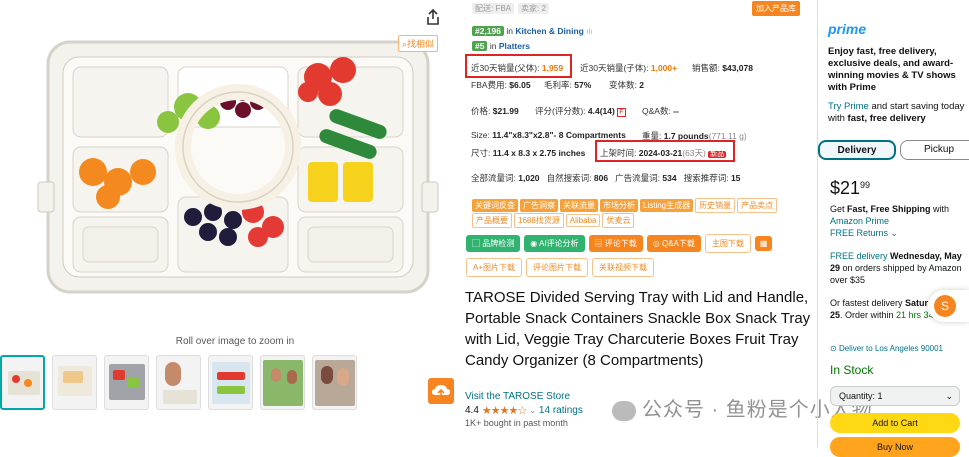 Image resolution: width=969 pixels, height=457 pixels. Describe the element at coordinates (539, 220) in the screenshot. I see `tool-tag: 1688找货源` at that location.